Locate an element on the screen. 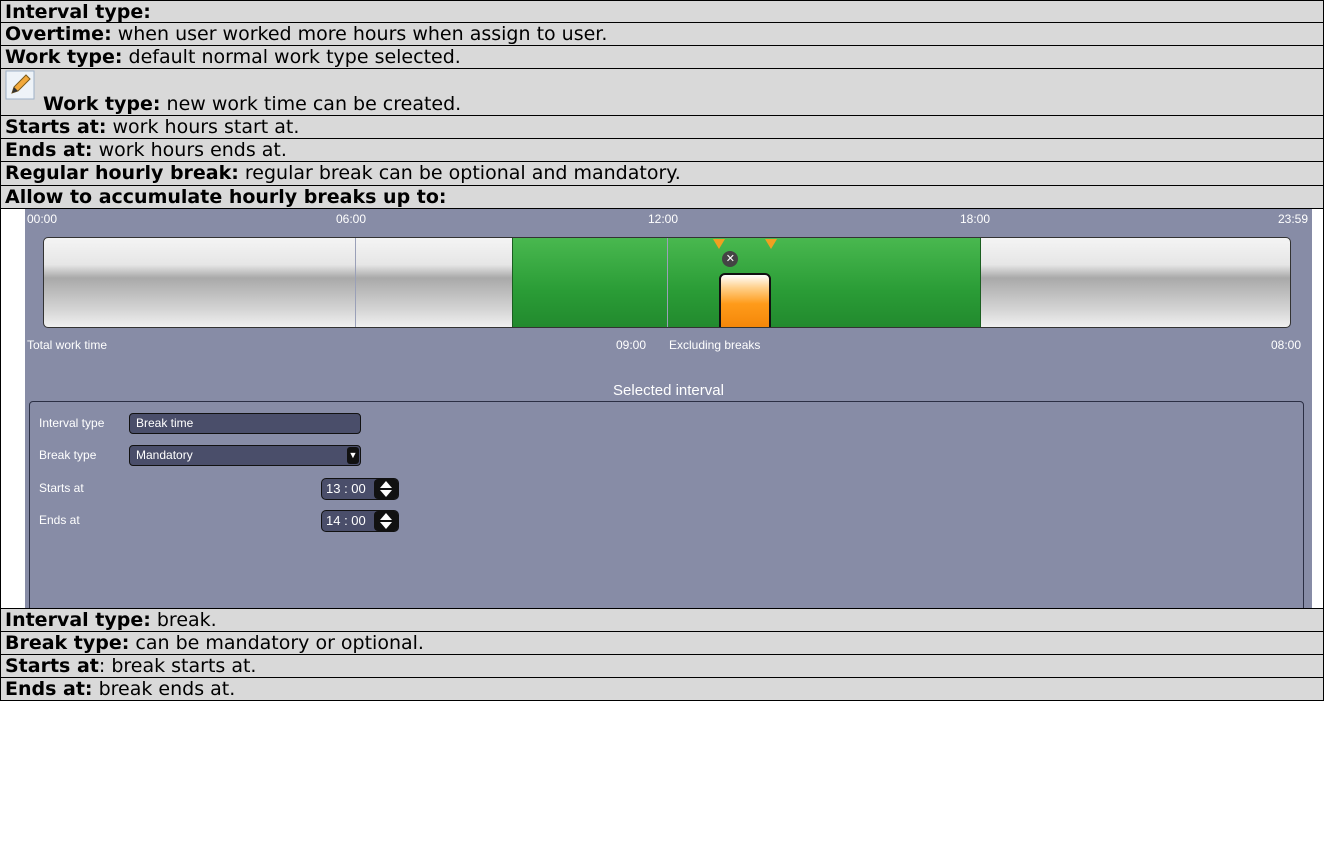  row-text: work hours start at. is located at coordinates (203, 127).